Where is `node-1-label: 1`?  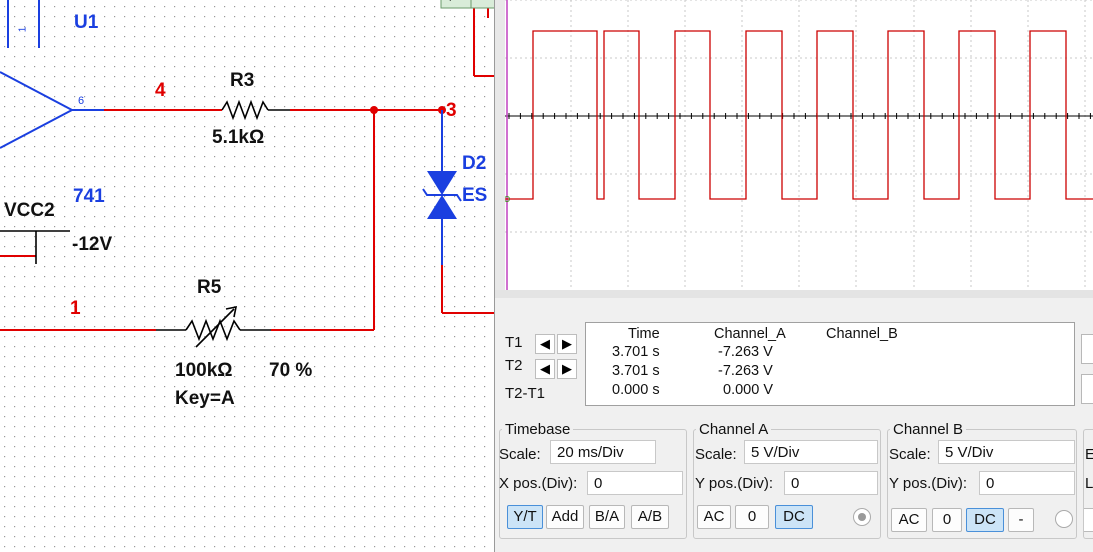
node-1-label: 1 is located at coordinates (75, 308).